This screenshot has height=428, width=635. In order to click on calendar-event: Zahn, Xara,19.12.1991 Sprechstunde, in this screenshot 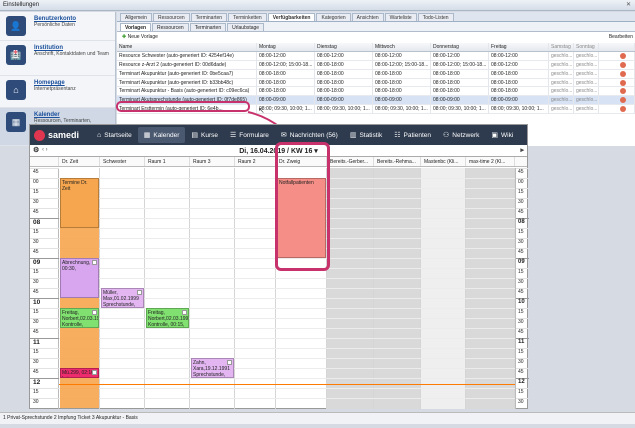, I will do `click(212, 368)`.